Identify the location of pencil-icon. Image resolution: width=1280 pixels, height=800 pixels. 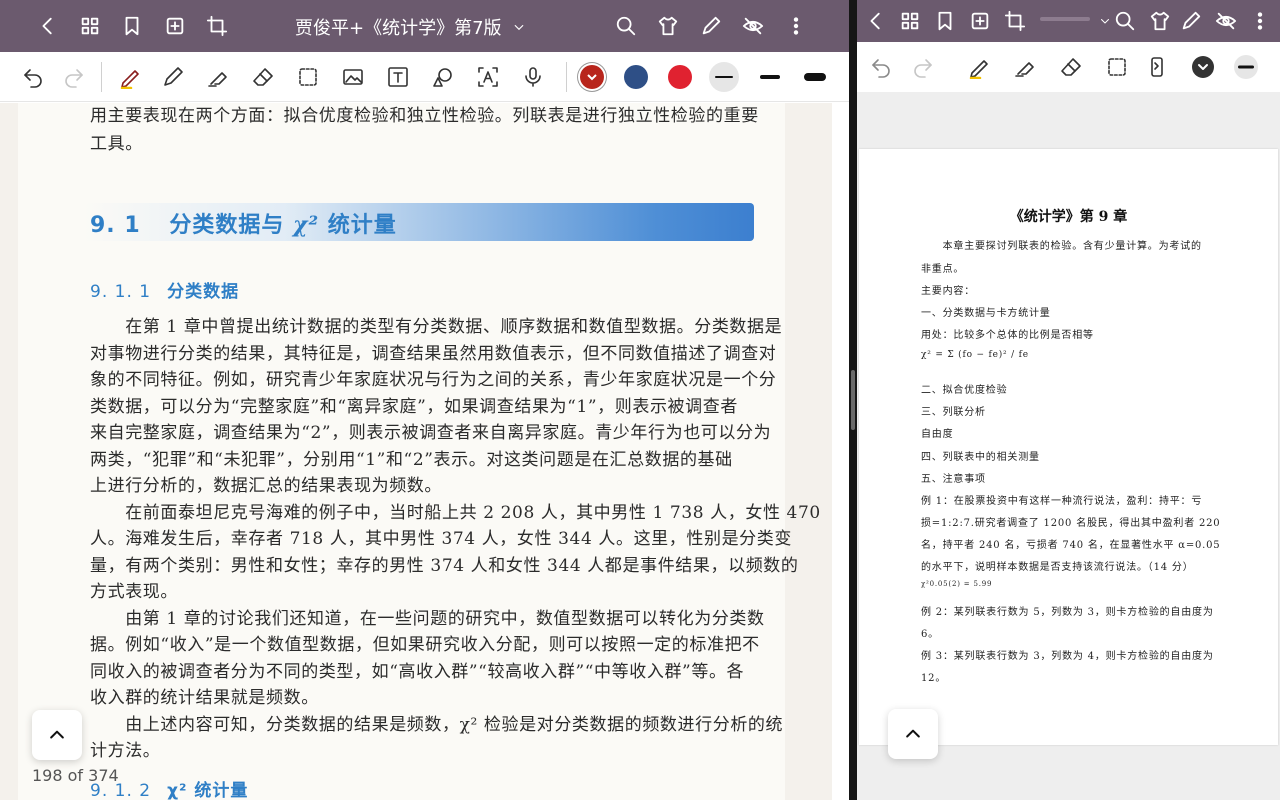
(173, 77).